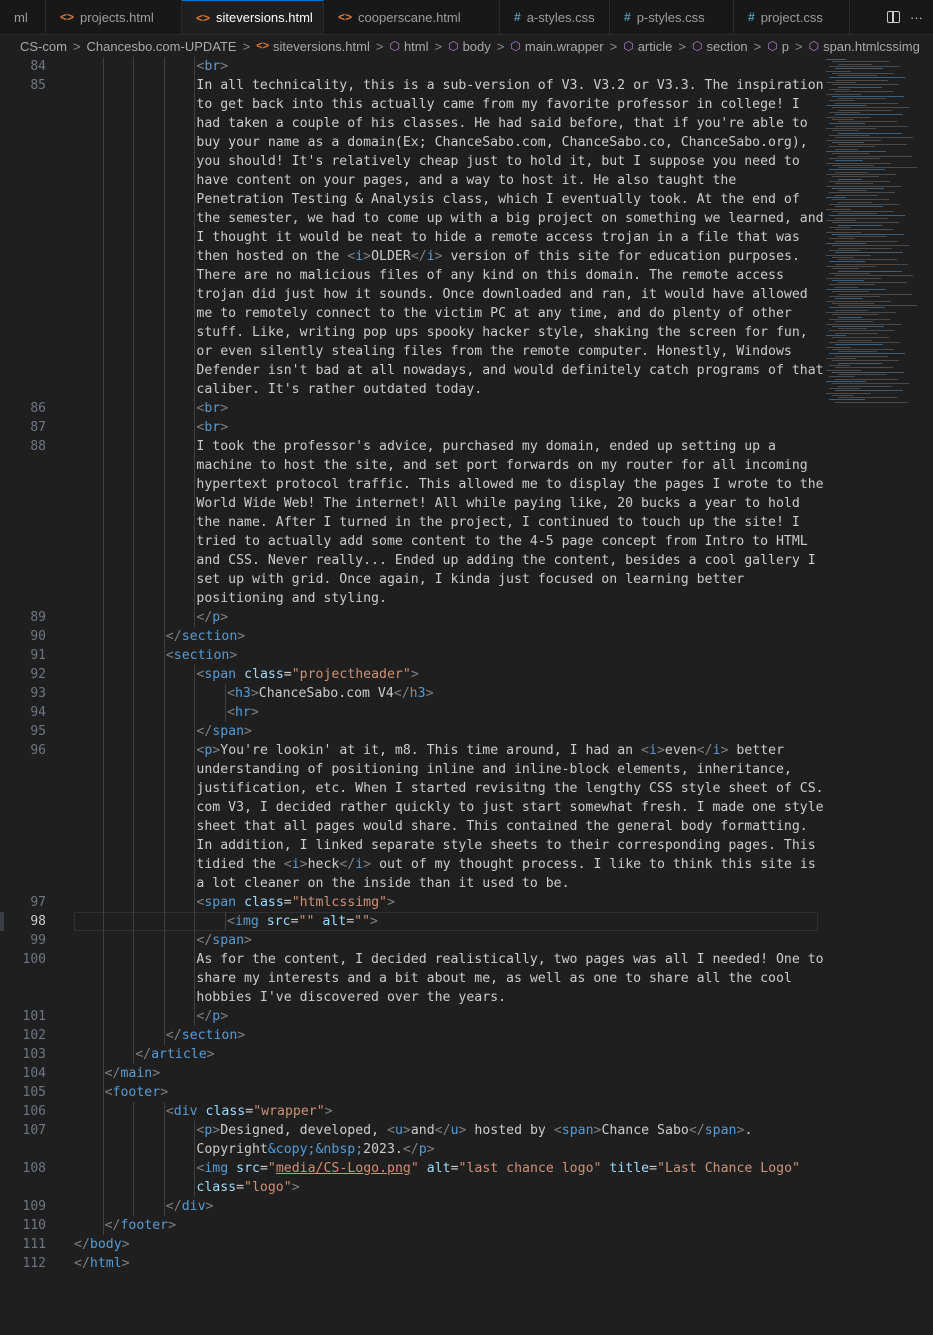  Describe the element at coordinates (307, 674) in the screenshot. I see `code-line: <span class="projectheader">` at that location.